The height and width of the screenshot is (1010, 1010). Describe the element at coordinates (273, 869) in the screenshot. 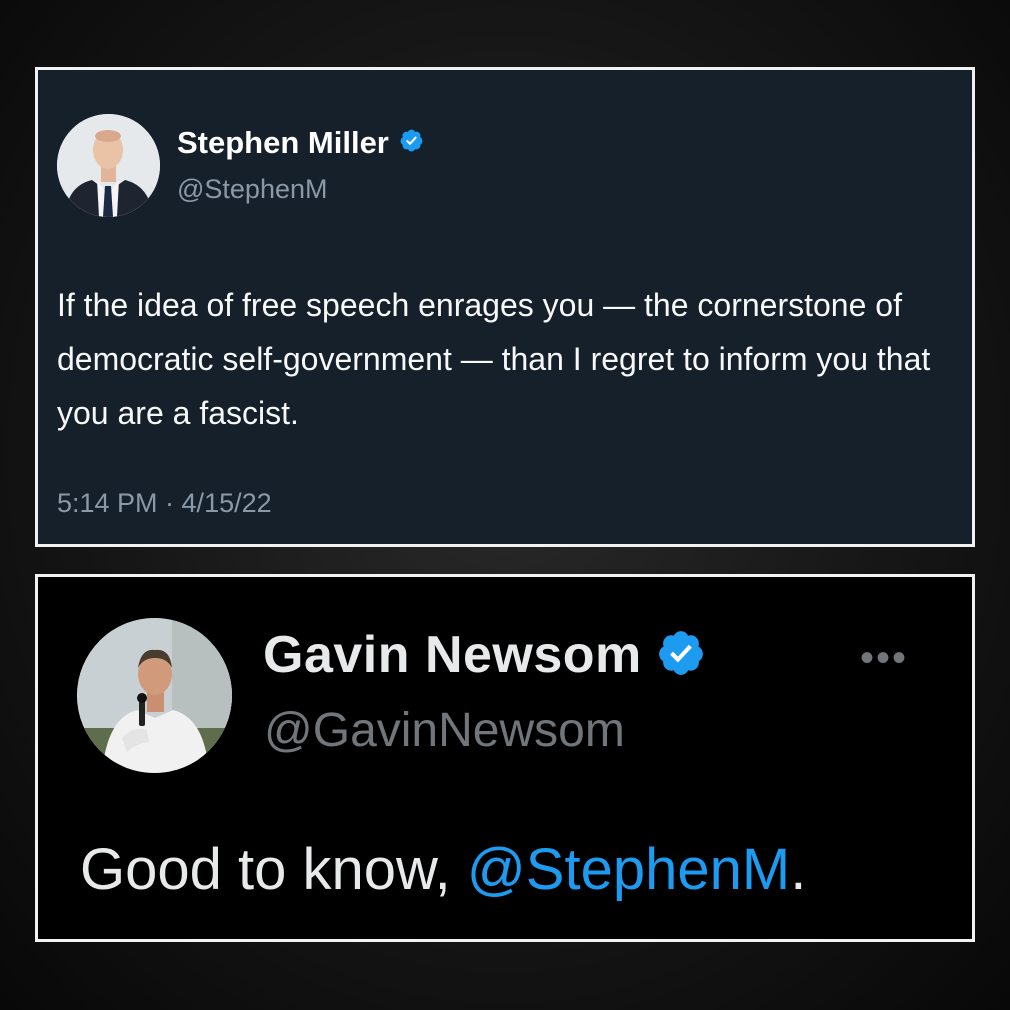

I see `tweet-text-prefix: Good to know,` at that location.